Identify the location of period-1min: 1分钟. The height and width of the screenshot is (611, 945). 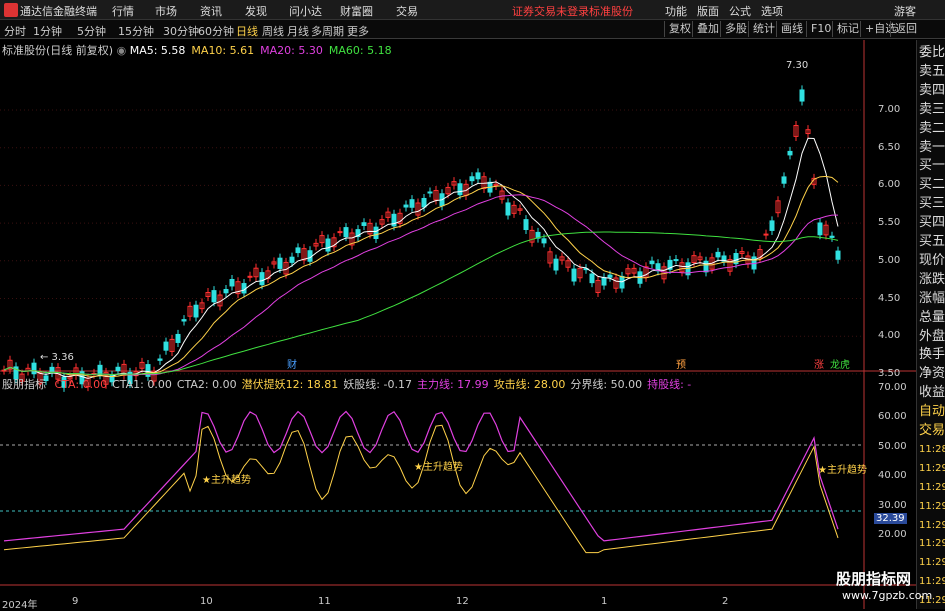
(47, 31).